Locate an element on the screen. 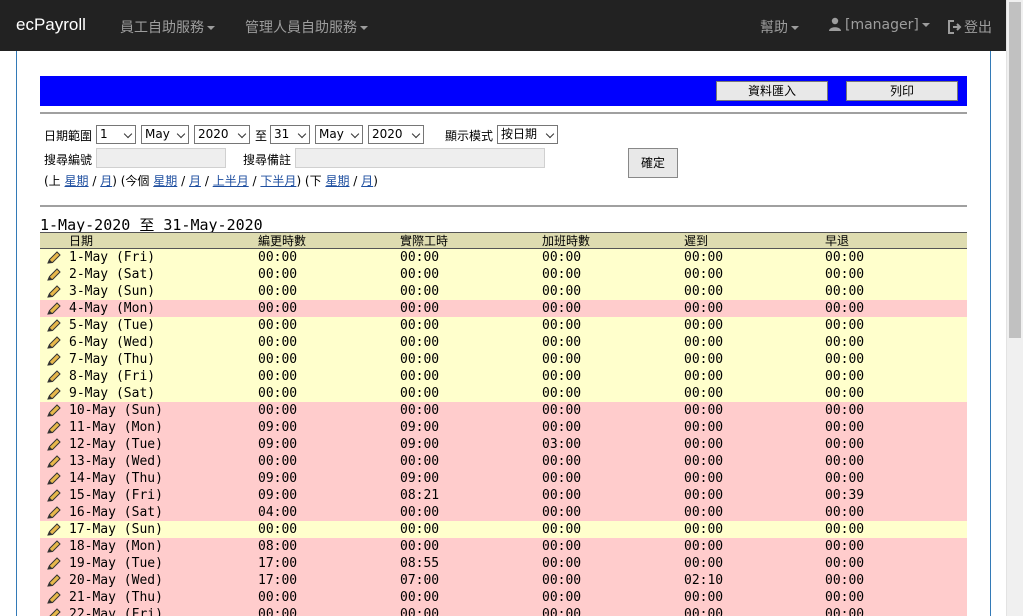  next-month-link: 月 is located at coordinates (367, 181).